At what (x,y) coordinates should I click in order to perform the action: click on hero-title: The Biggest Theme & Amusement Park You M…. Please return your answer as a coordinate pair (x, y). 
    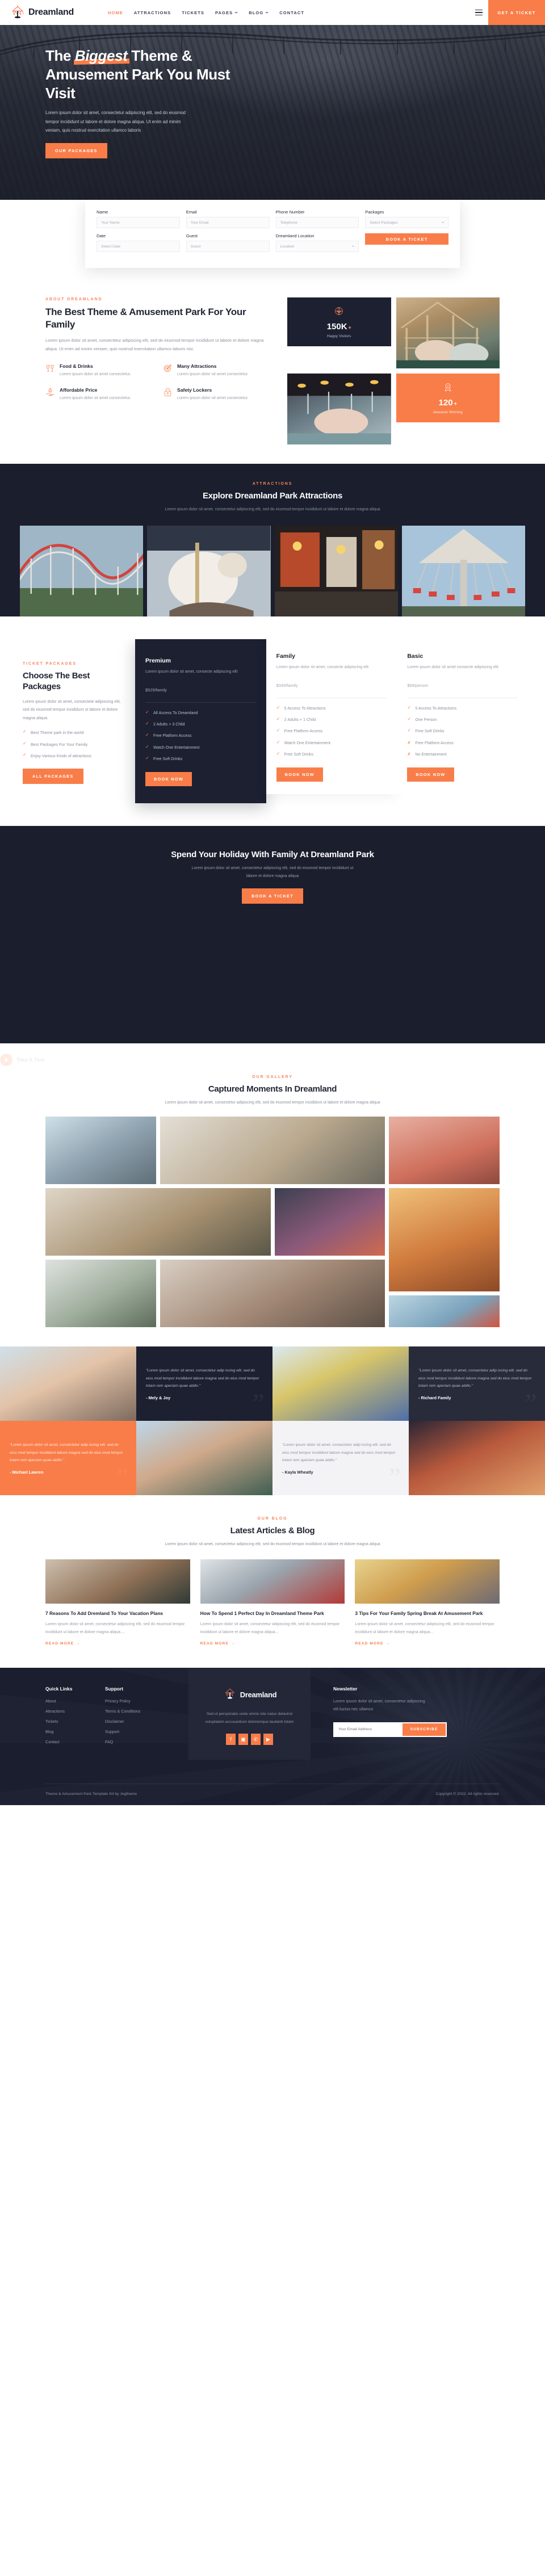
    Looking at the image, I should click on (139, 75).